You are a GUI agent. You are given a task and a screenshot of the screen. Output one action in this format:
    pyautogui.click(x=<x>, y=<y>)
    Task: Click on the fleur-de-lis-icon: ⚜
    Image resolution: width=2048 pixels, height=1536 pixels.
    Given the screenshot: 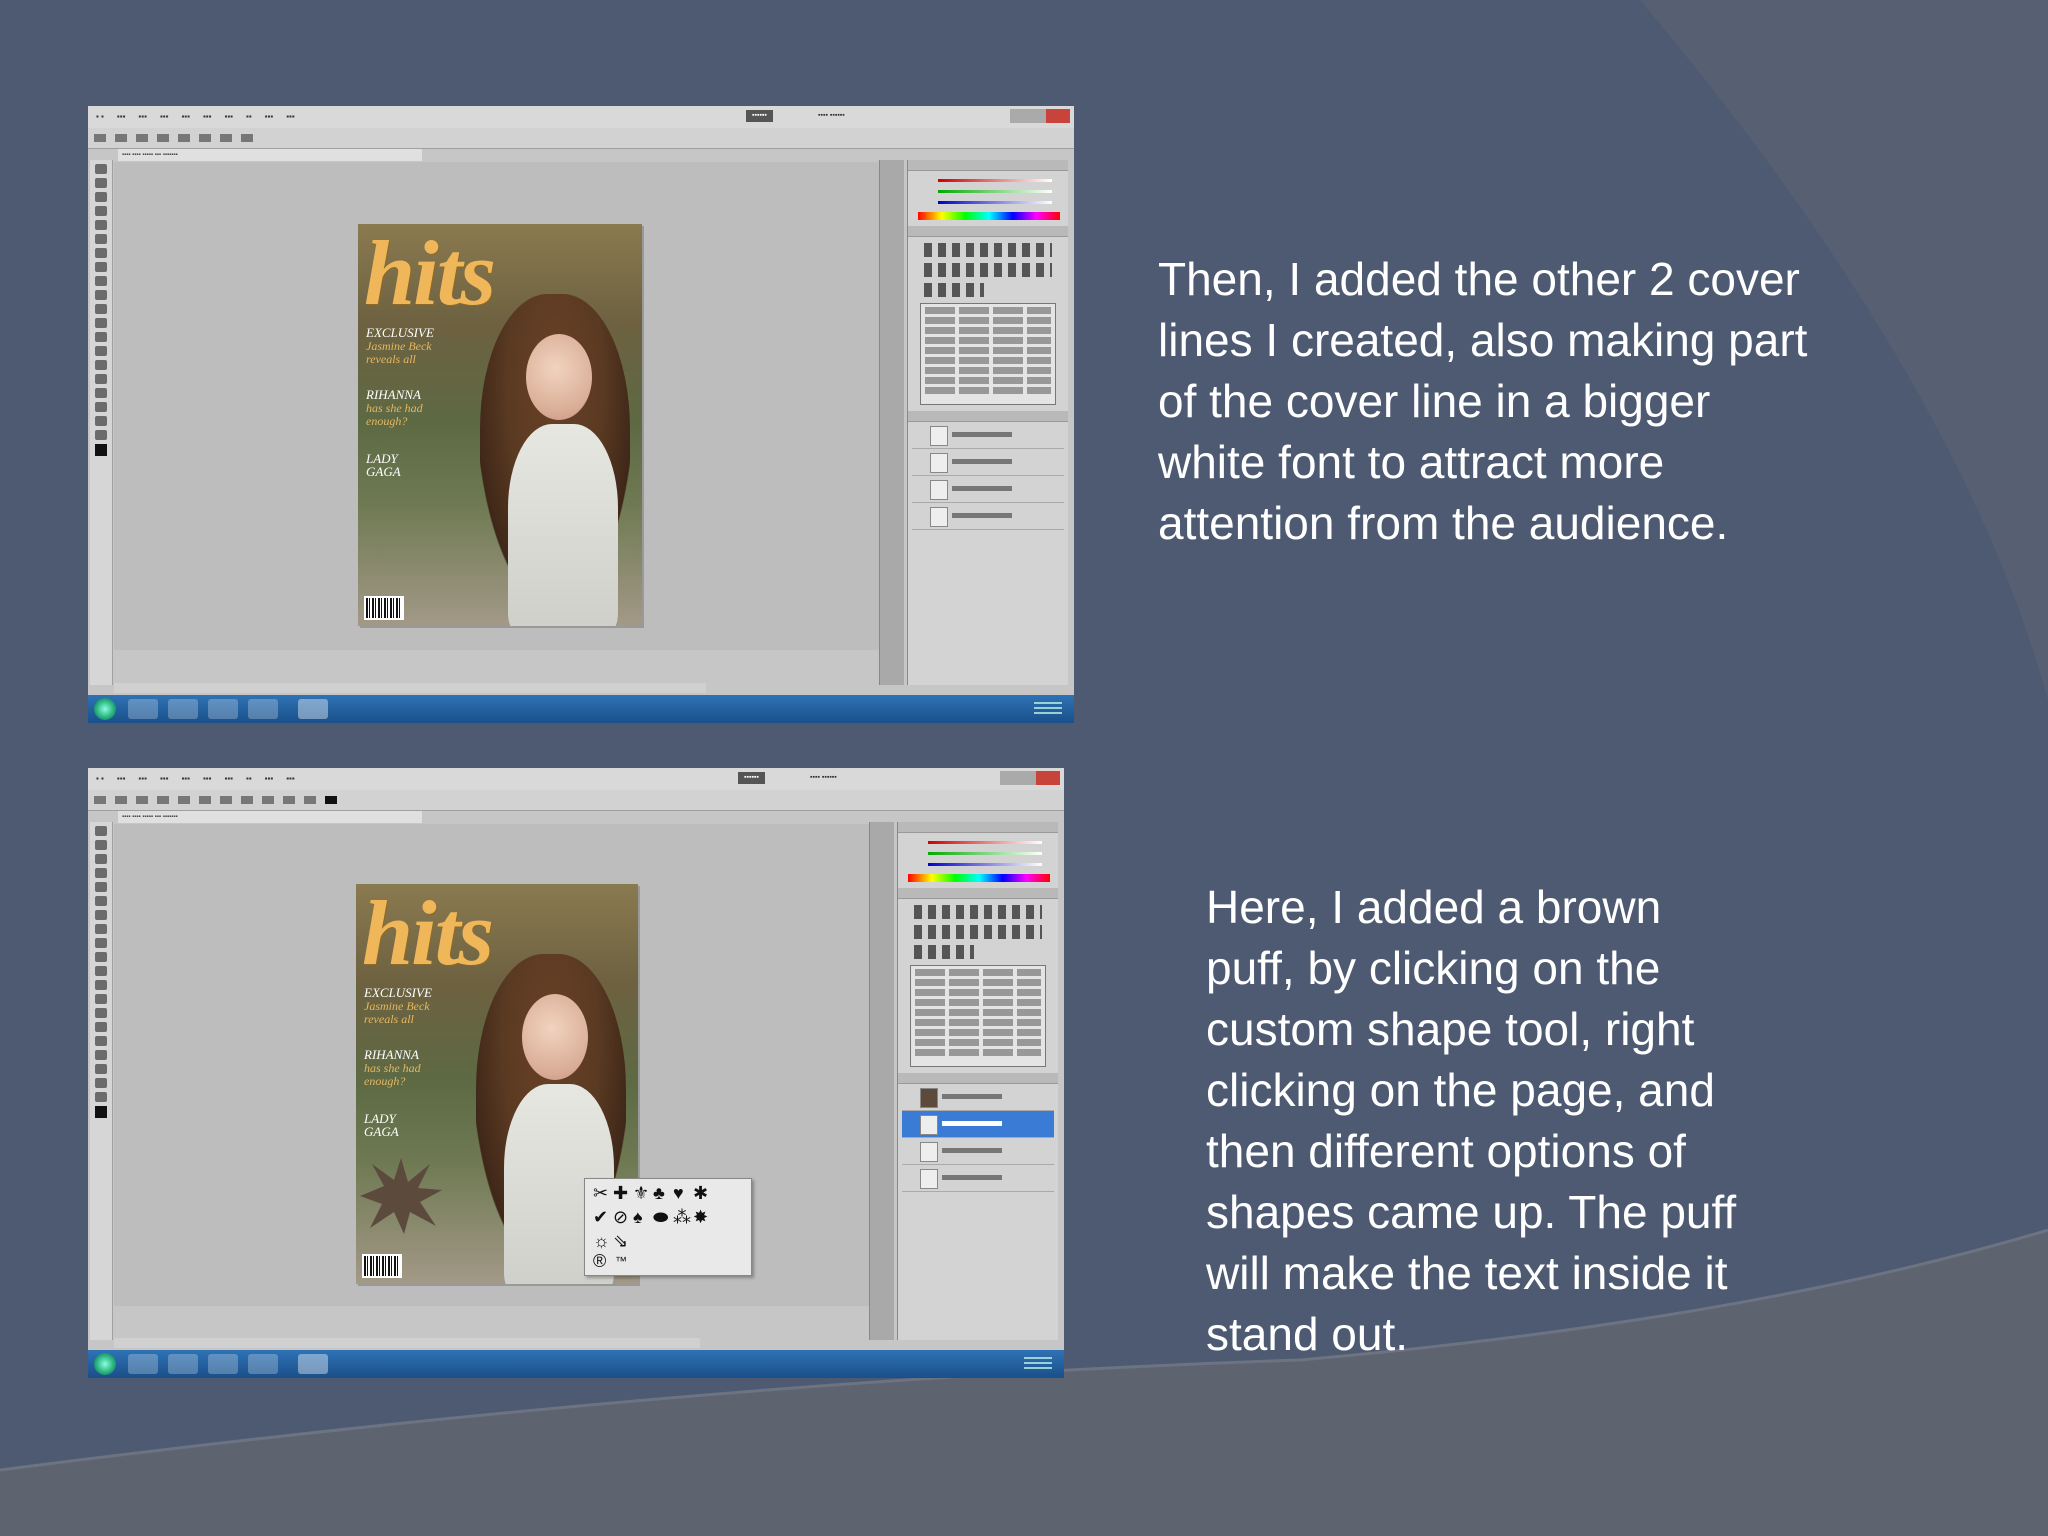 What is the action you would take?
    pyautogui.click(x=641, y=1193)
    